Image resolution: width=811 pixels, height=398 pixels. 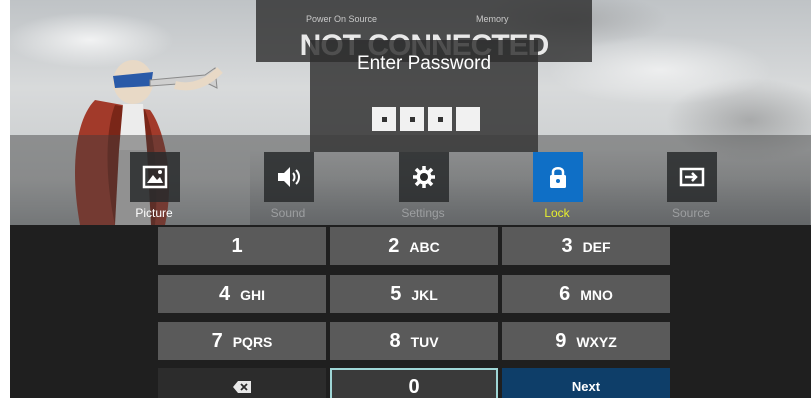 I want to click on menu-item-lock: Lock, so click(x=557, y=180).